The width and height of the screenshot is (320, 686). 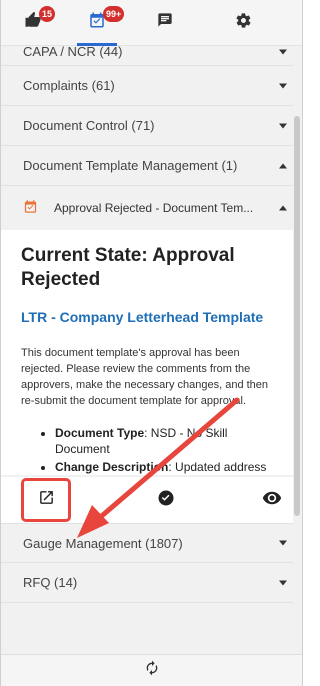 I want to click on gear-icon, so click(x=243, y=23).